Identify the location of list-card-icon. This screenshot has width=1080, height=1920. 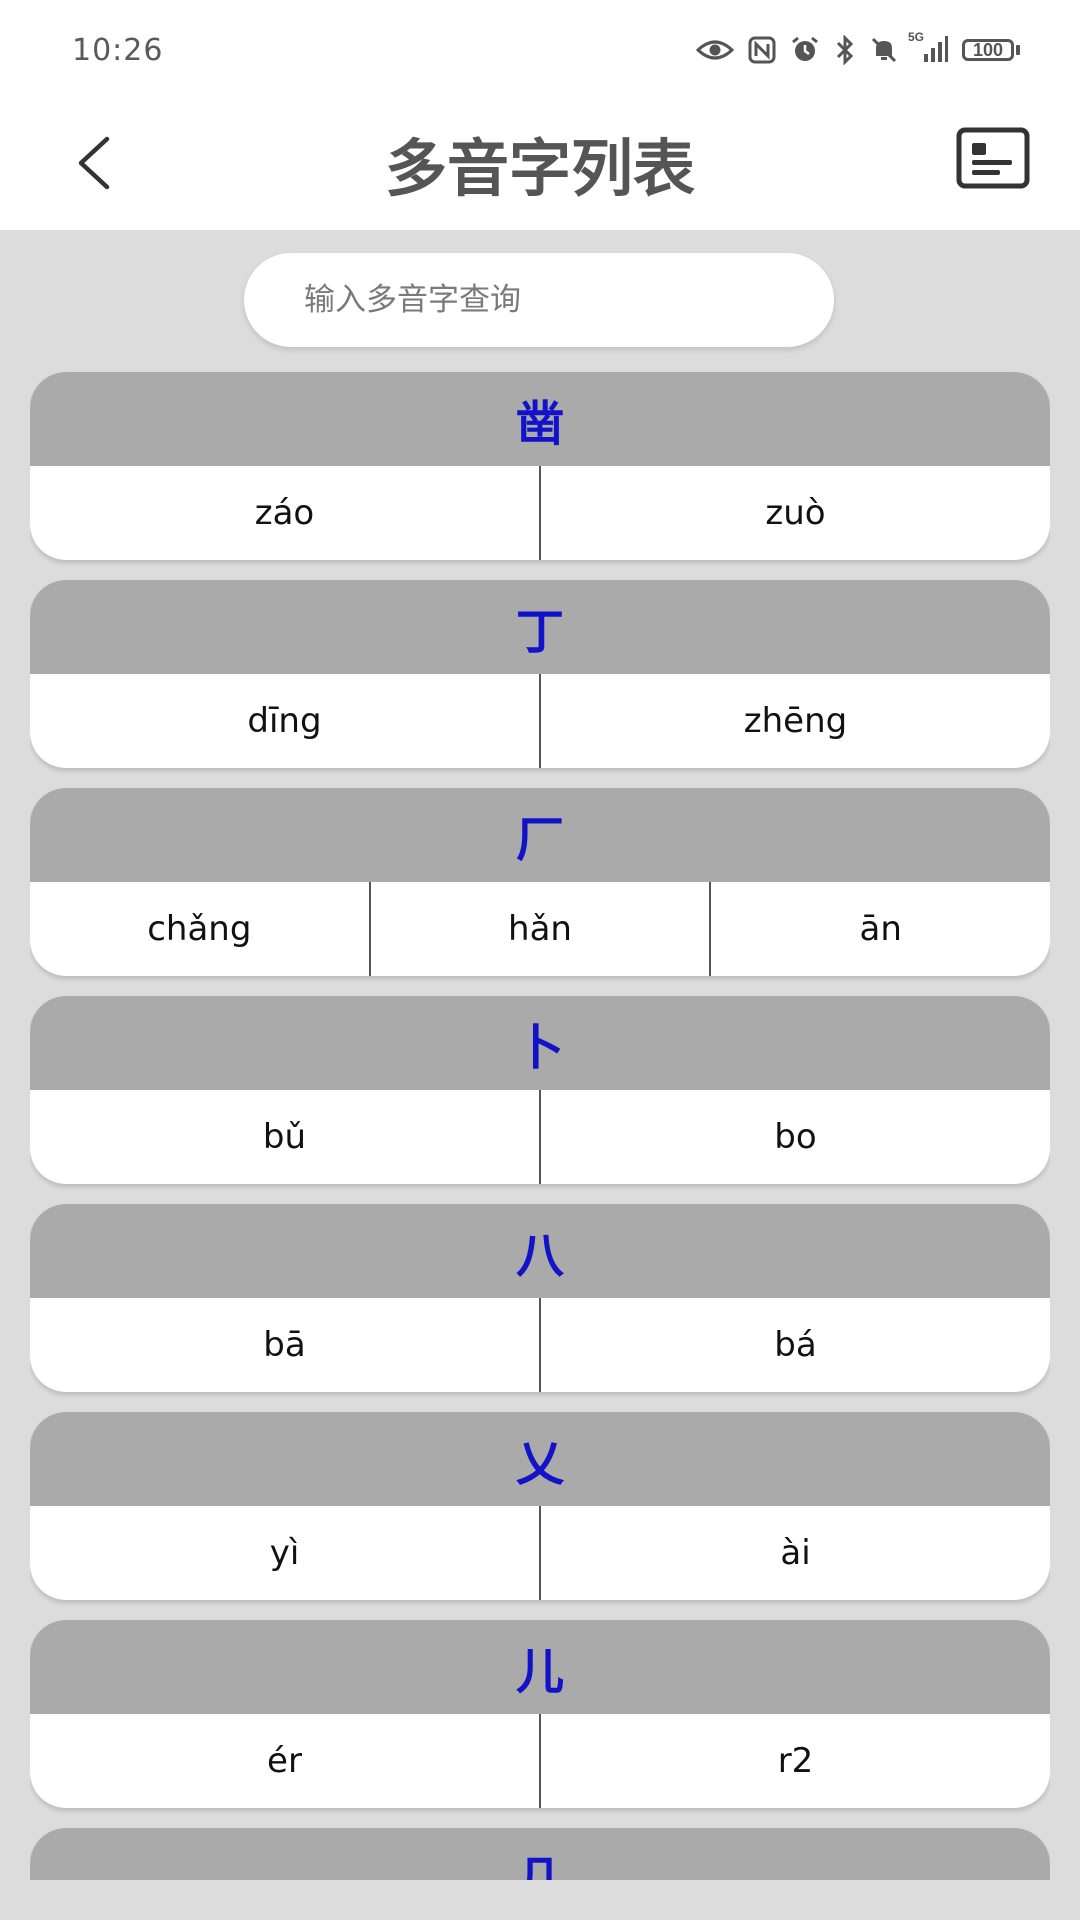
(993, 158).